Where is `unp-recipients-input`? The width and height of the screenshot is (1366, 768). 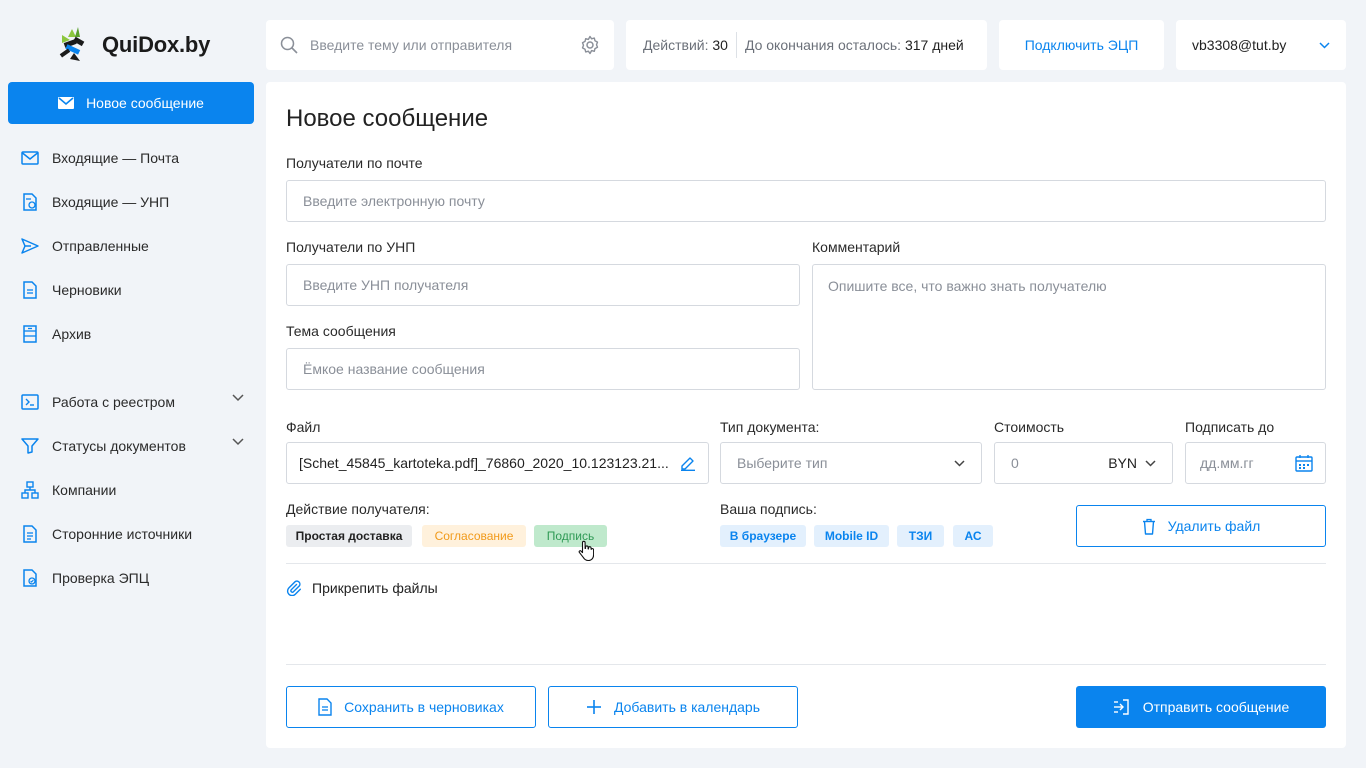 unp-recipients-input is located at coordinates (543, 285).